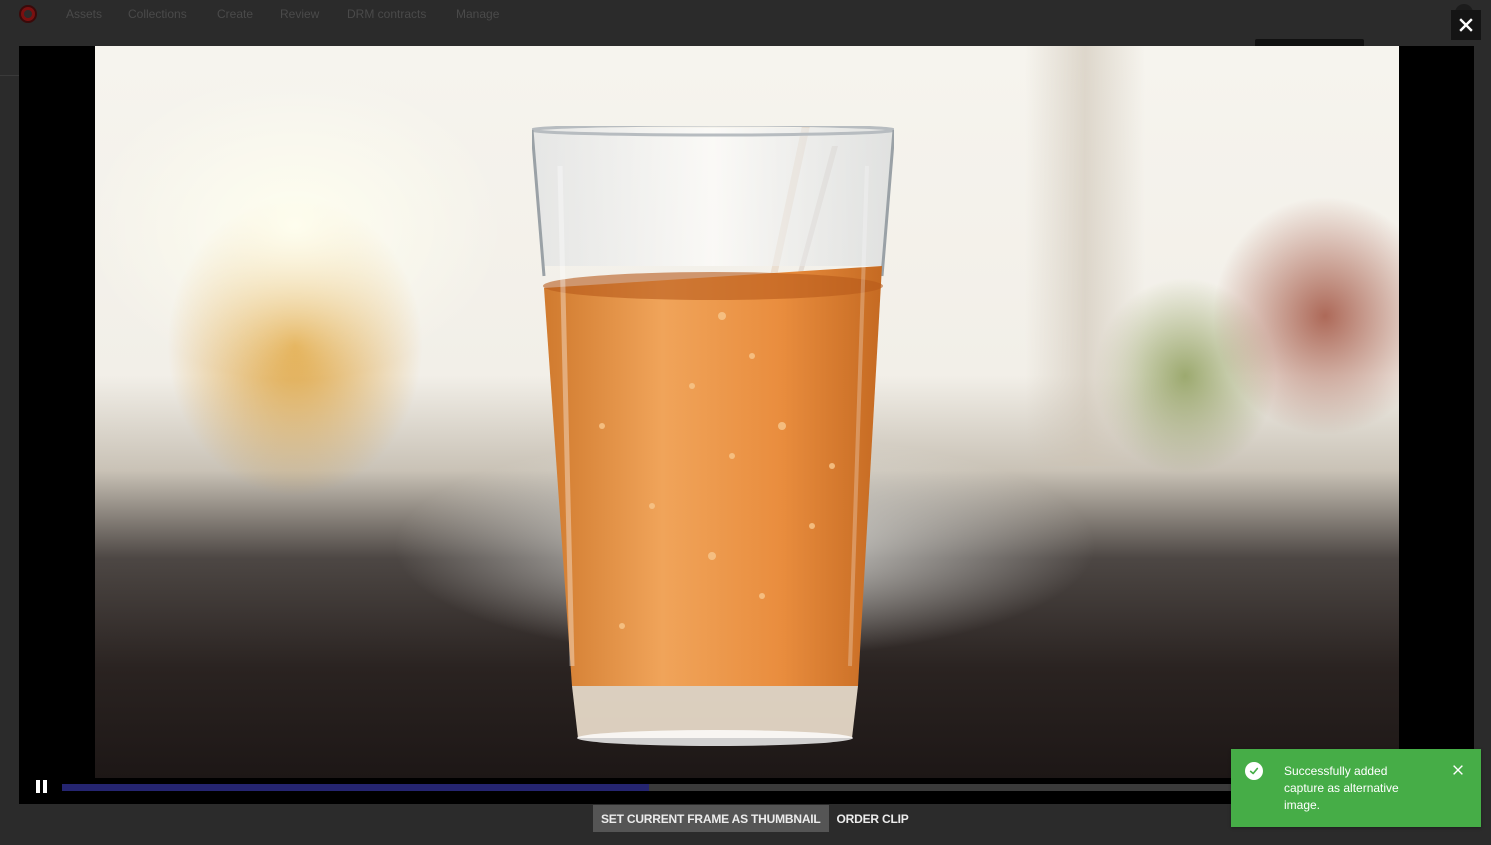 This screenshot has width=1491, height=845. Describe the element at coordinates (37, 786) in the screenshot. I see `pause-icon` at that location.